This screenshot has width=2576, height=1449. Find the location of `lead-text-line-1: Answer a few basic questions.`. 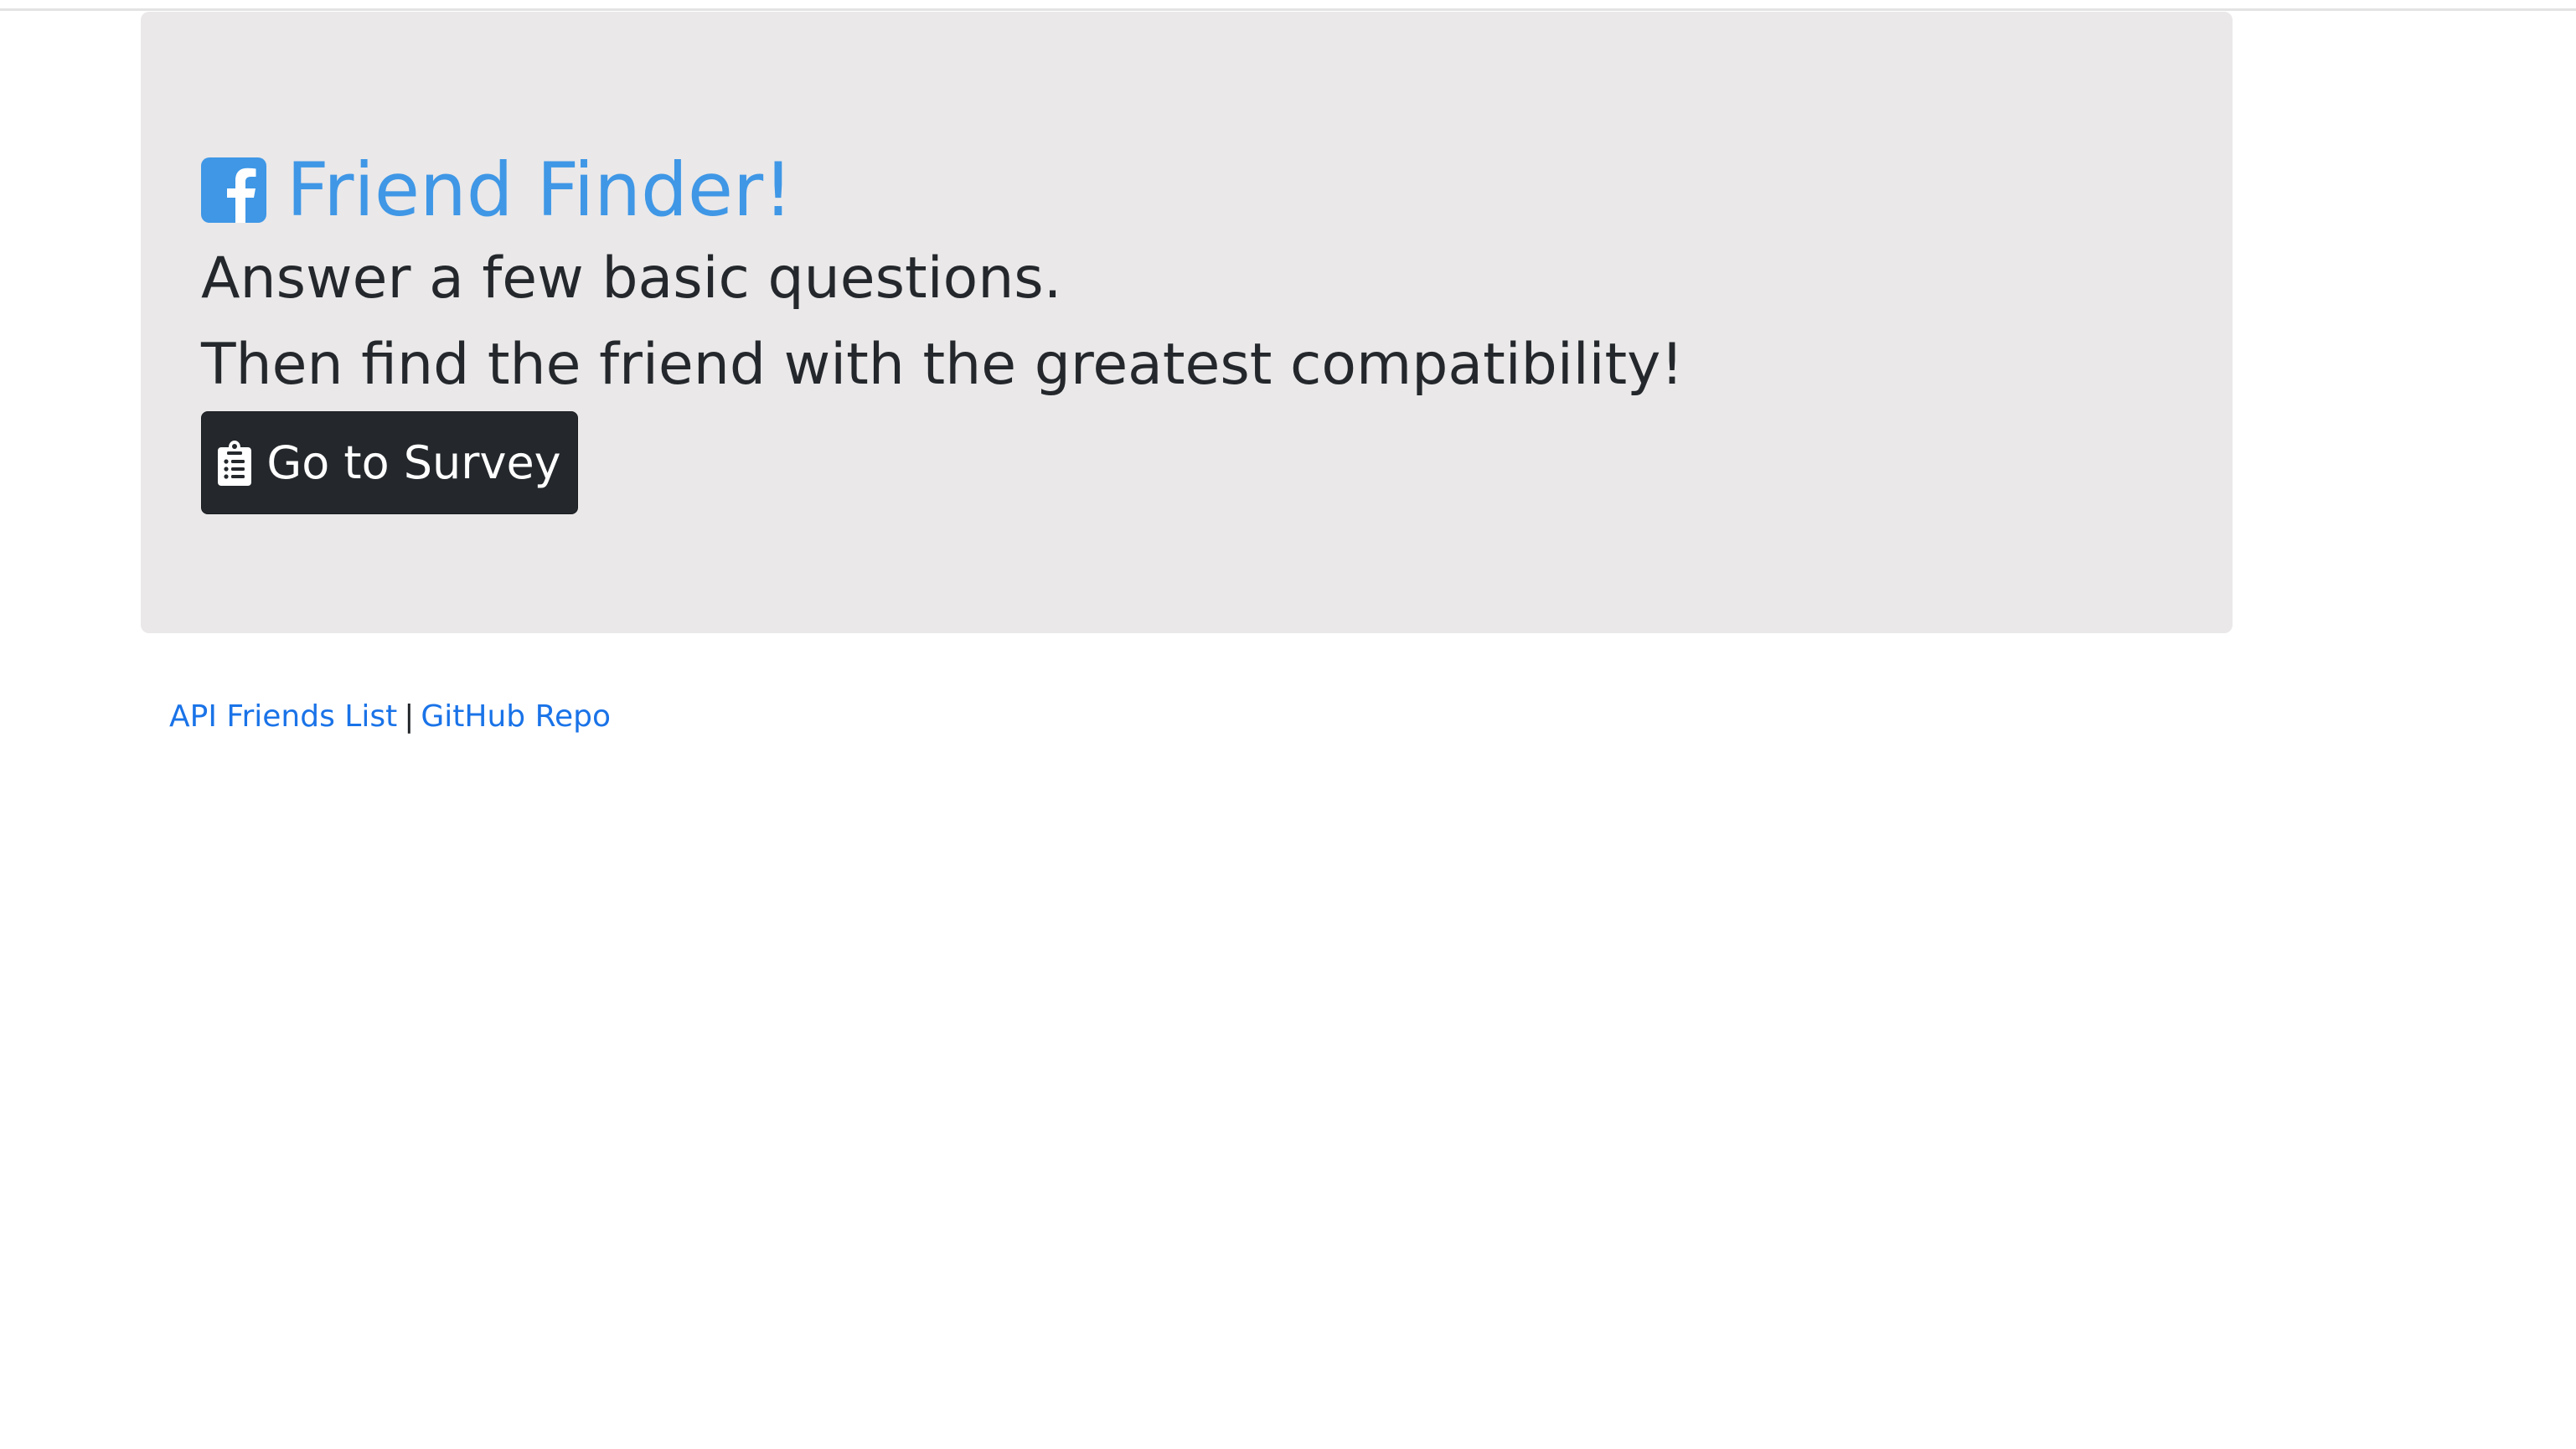

lead-text-line-1: Answer a few basic questions. is located at coordinates (631, 278).